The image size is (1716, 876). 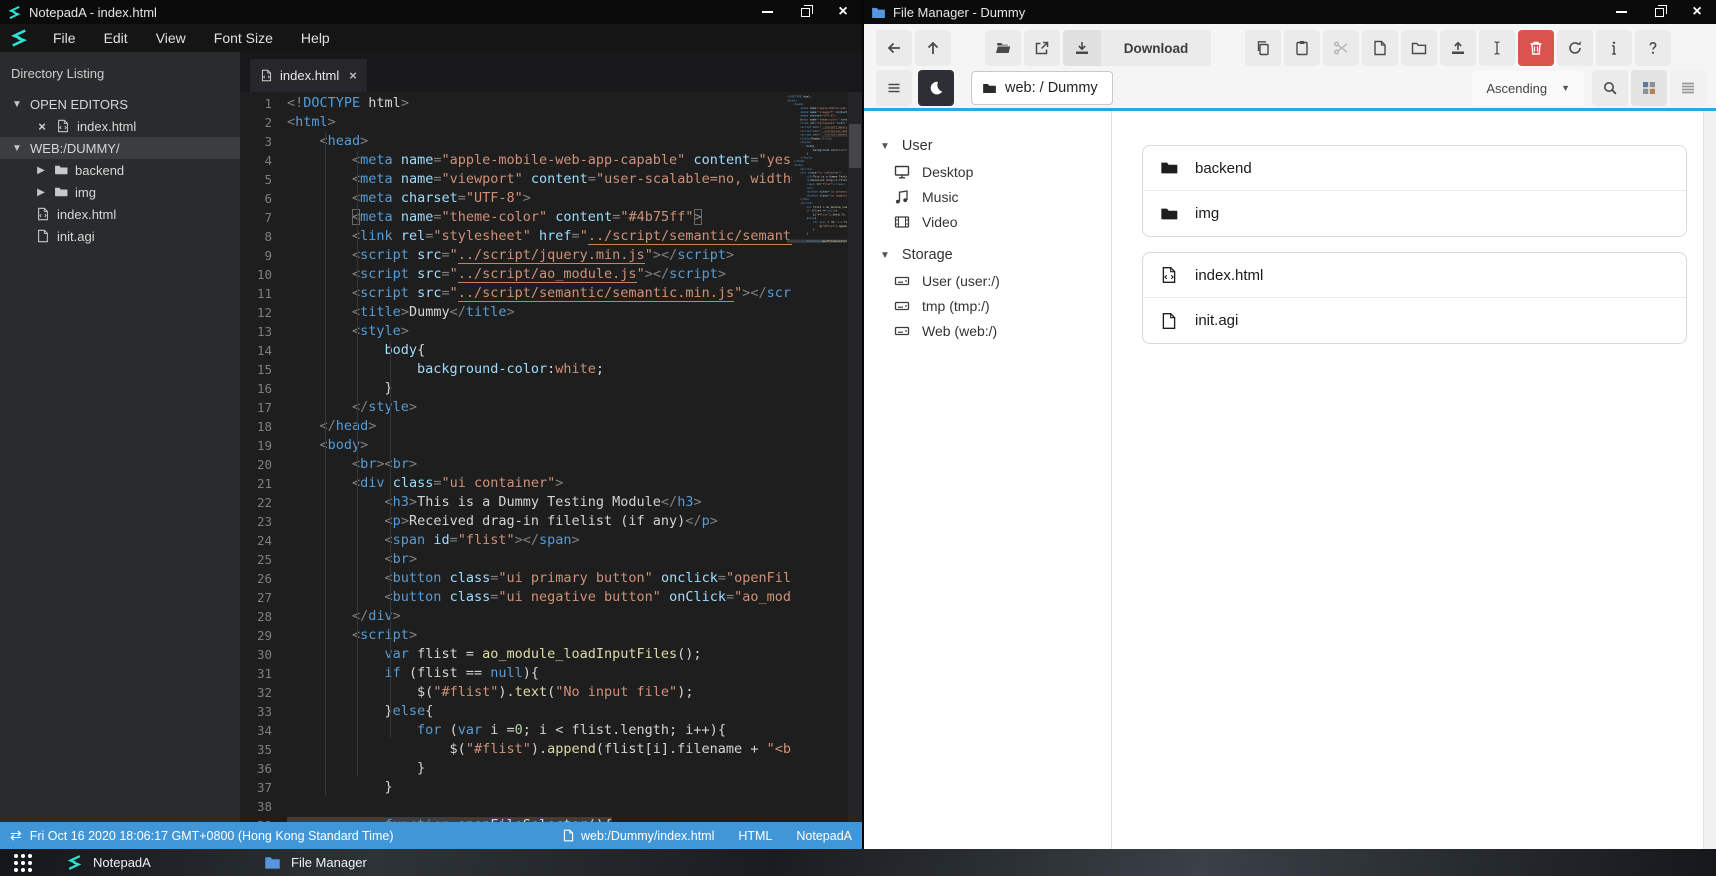 What do you see at coordinates (987, 171) in the screenshot?
I see `sidebar-item-desktop: Desktop` at bounding box center [987, 171].